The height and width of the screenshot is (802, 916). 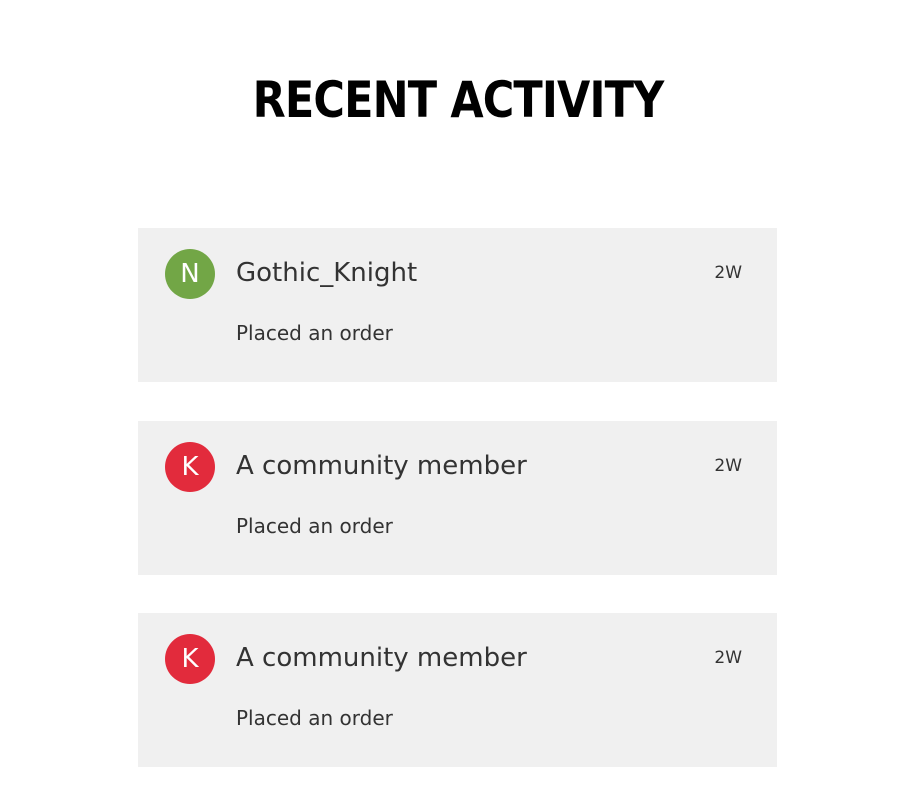 What do you see at coordinates (457, 305) in the screenshot?
I see `activity-item: N Gothic_Knight 2W Placed an order` at bounding box center [457, 305].